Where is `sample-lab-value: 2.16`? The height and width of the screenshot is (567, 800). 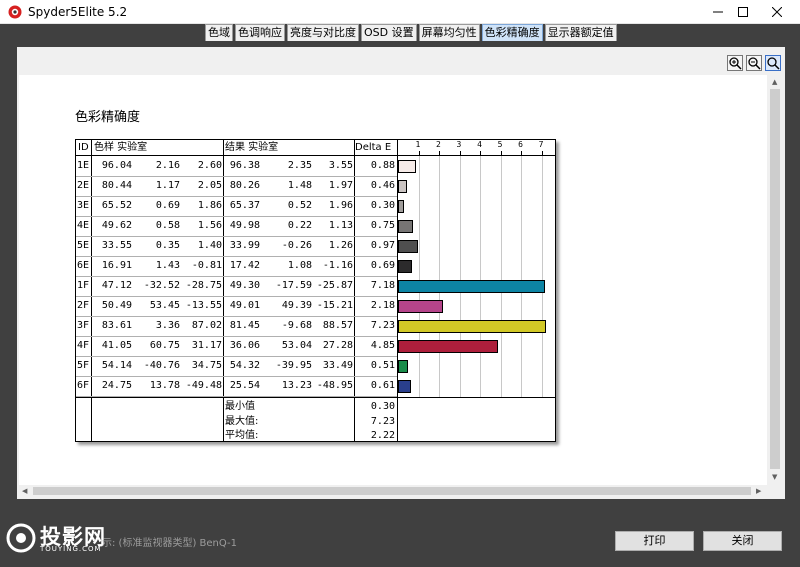
sample-lab-value: 2.16 is located at coordinates (167, 165).